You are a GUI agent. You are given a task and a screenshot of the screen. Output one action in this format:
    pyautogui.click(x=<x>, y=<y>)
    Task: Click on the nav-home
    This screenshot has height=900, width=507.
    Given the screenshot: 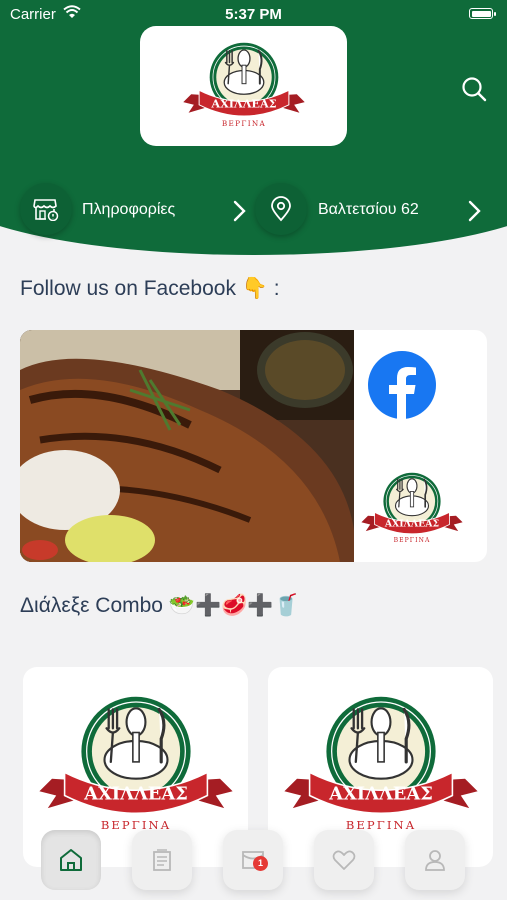 What is the action you would take?
    pyautogui.click(x=71, y=860)
    